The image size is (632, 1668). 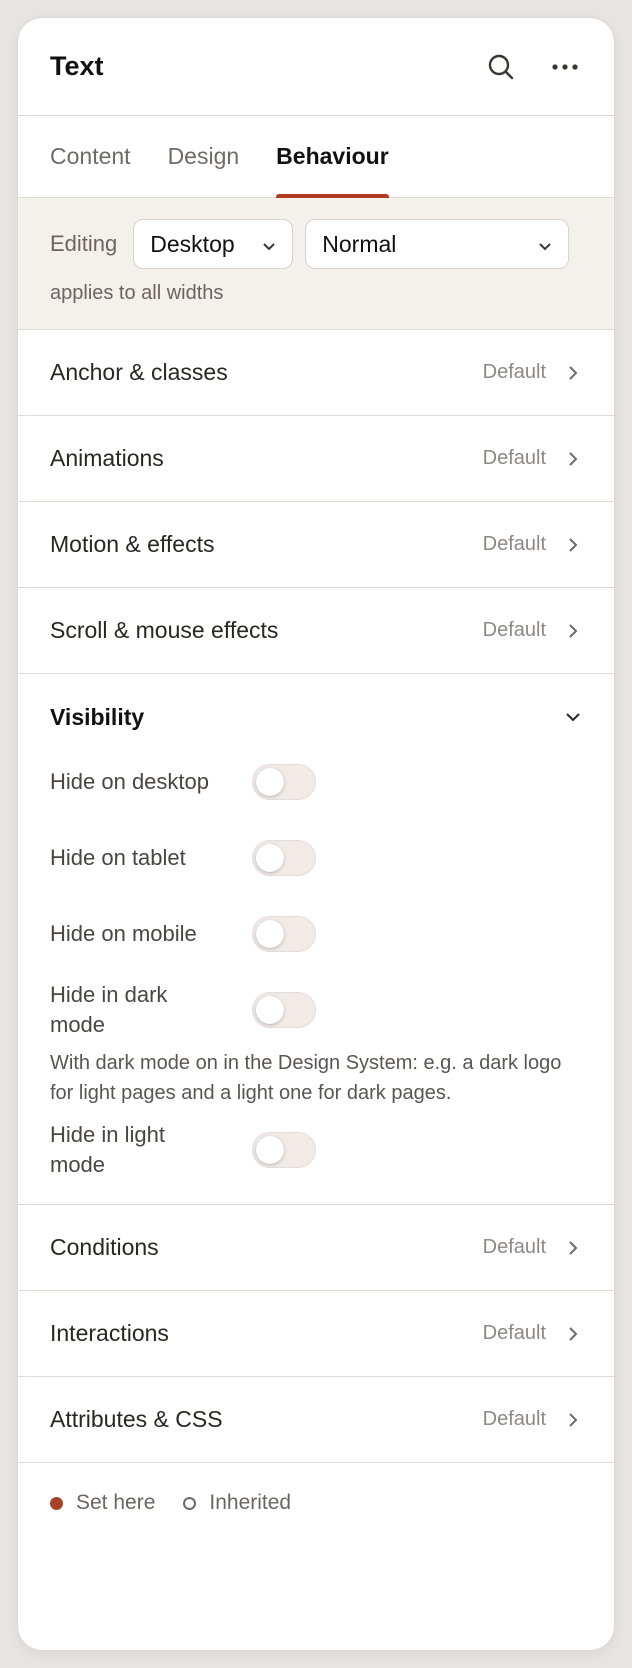 I want to click on section-conditions: Conditions Default, so click(x=316, y=1248).